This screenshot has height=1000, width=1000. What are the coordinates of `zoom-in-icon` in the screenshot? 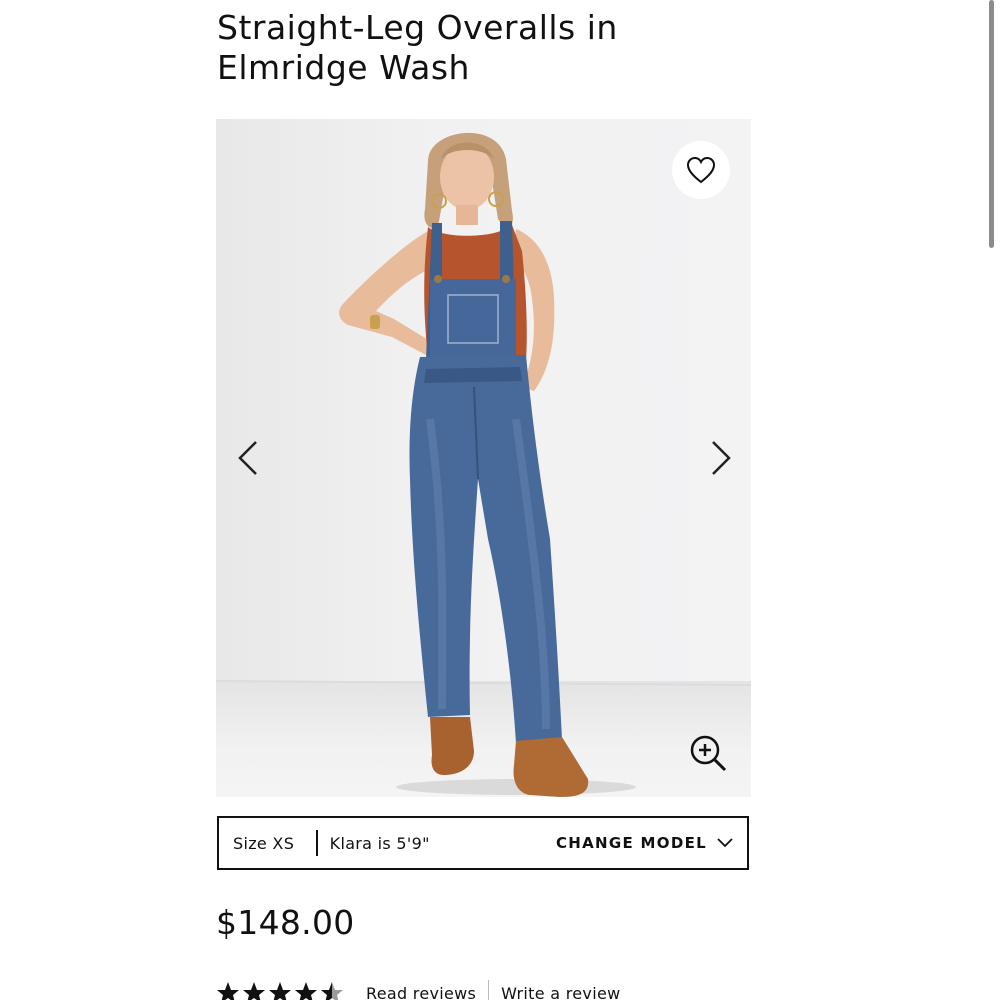 It's located at (708, 753).